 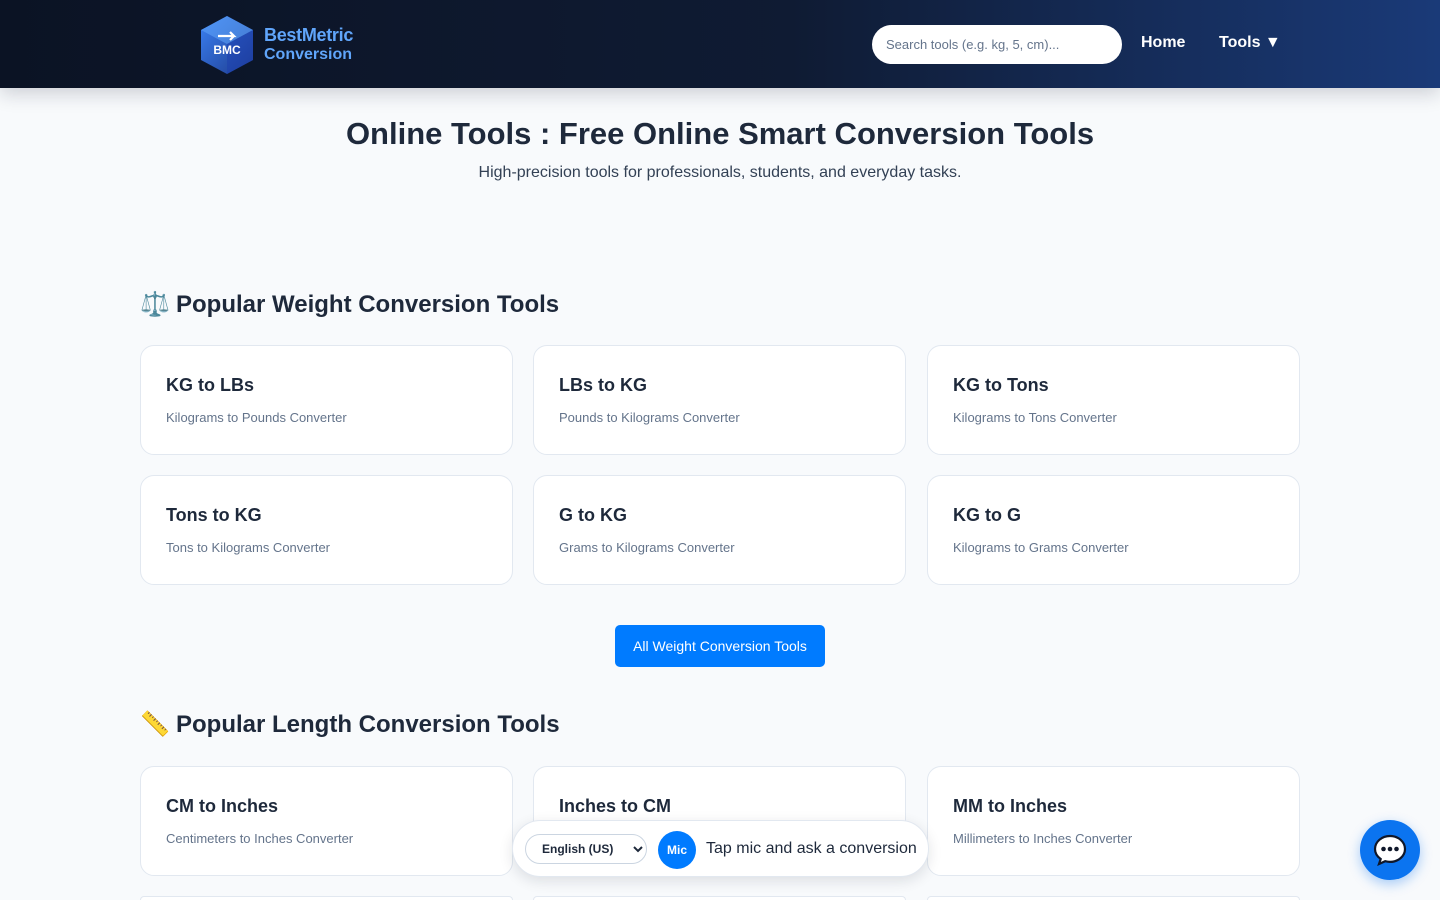 I want to click on weight-section-title: ⚖️ Popular Weight Conversion Tools, so click(x=349, y=304).